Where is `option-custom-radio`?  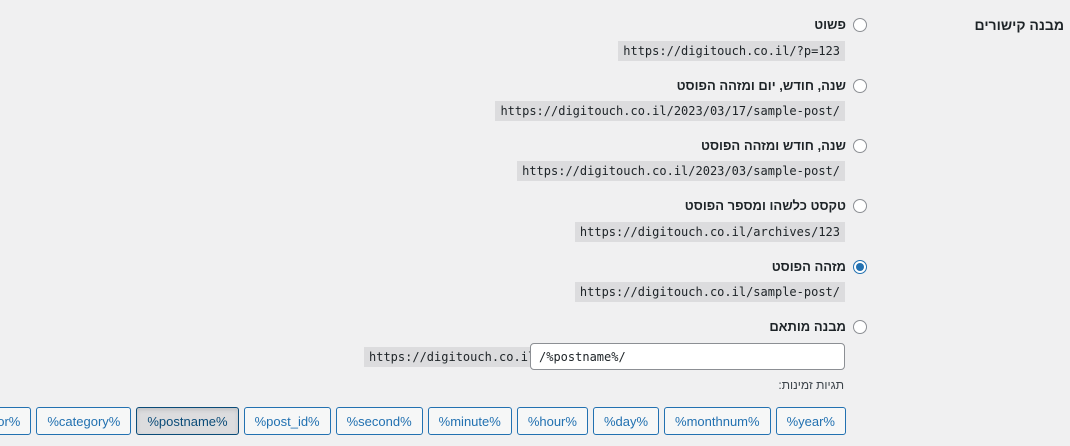 option-custom-radio is located at coordinates (860, 326).